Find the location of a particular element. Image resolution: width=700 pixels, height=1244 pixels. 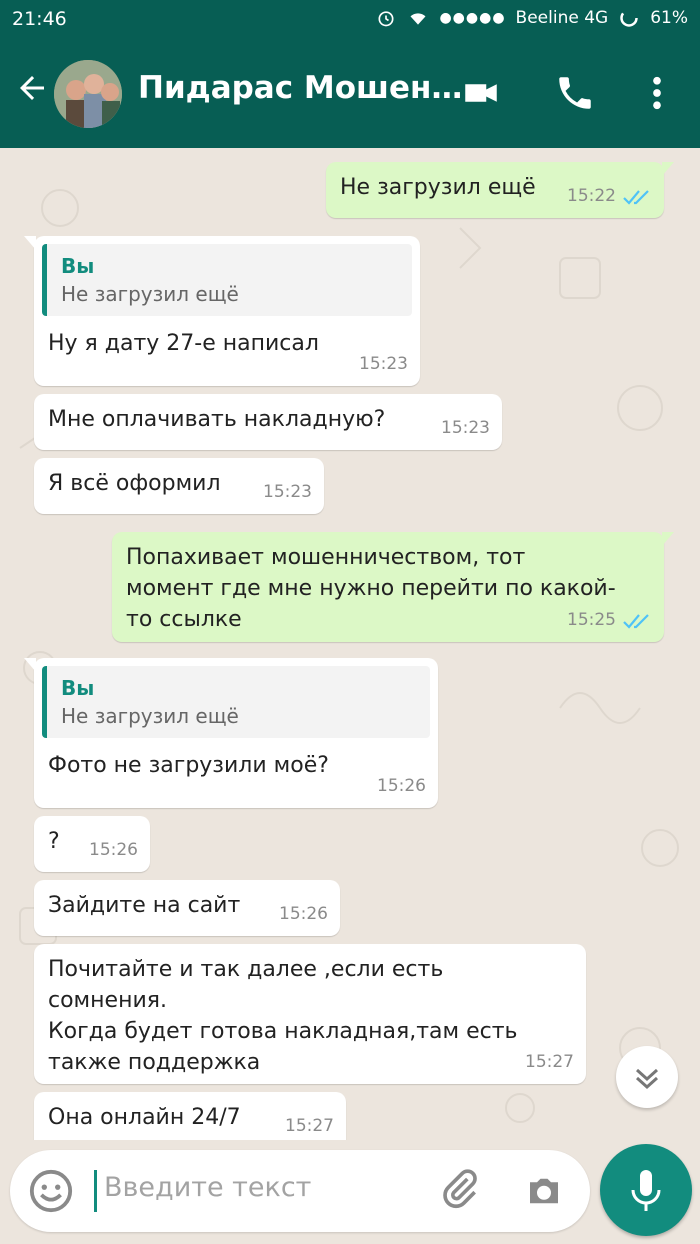

message-incoming: ? 15:26 is located at coordinates (92, 844).